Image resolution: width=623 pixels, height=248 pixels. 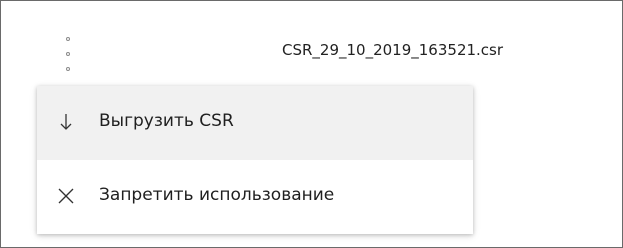 I want to click on more-vertical-icon, so click(x=68, y=54).